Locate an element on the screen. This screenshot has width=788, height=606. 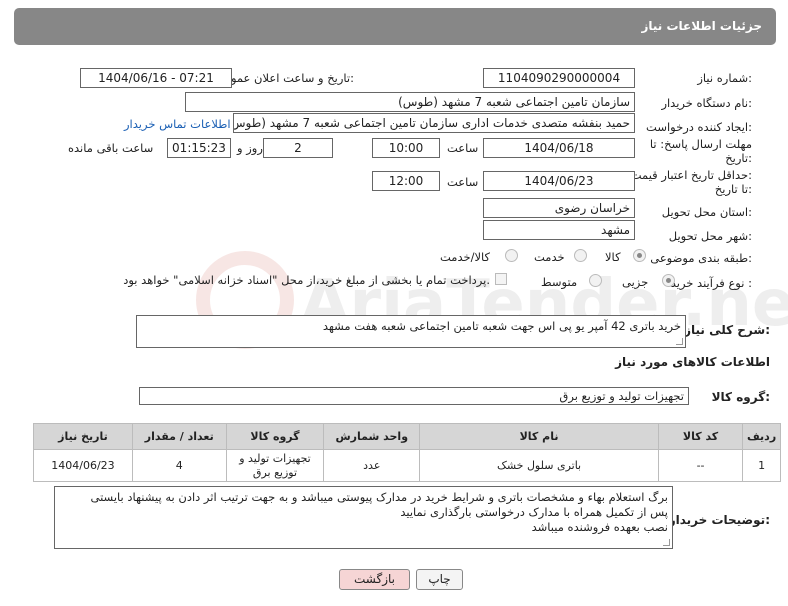
reply-deadline-label: مهلت ارسال پاسخ: تا is located at coordinates (700, 144).